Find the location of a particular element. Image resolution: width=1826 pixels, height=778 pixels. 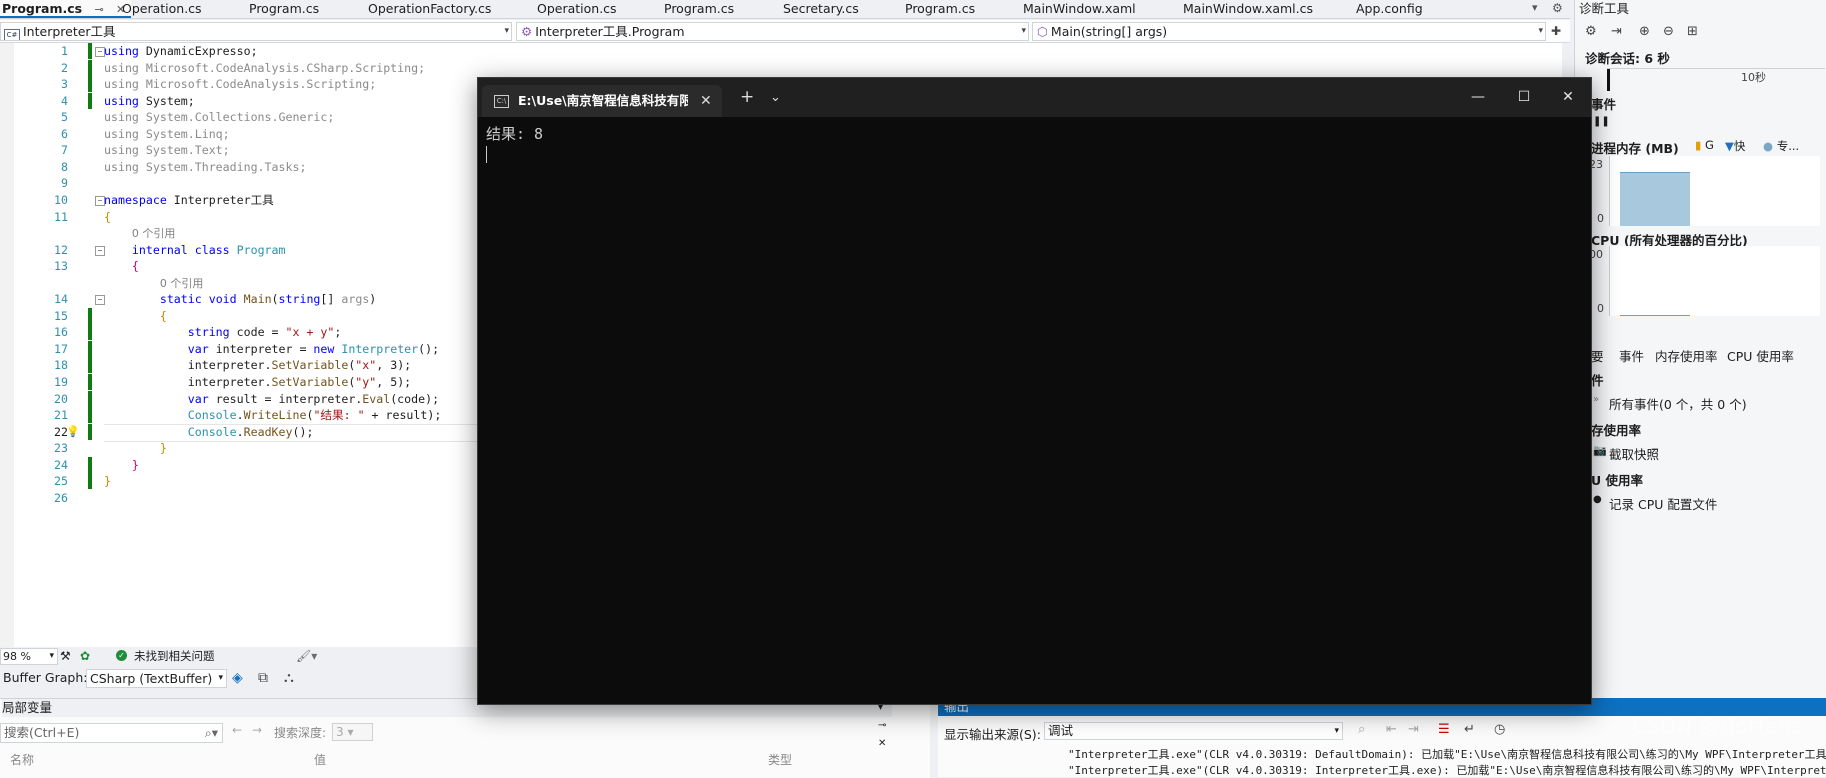

memory-usage-bar is located at coordinates (1655, 198).